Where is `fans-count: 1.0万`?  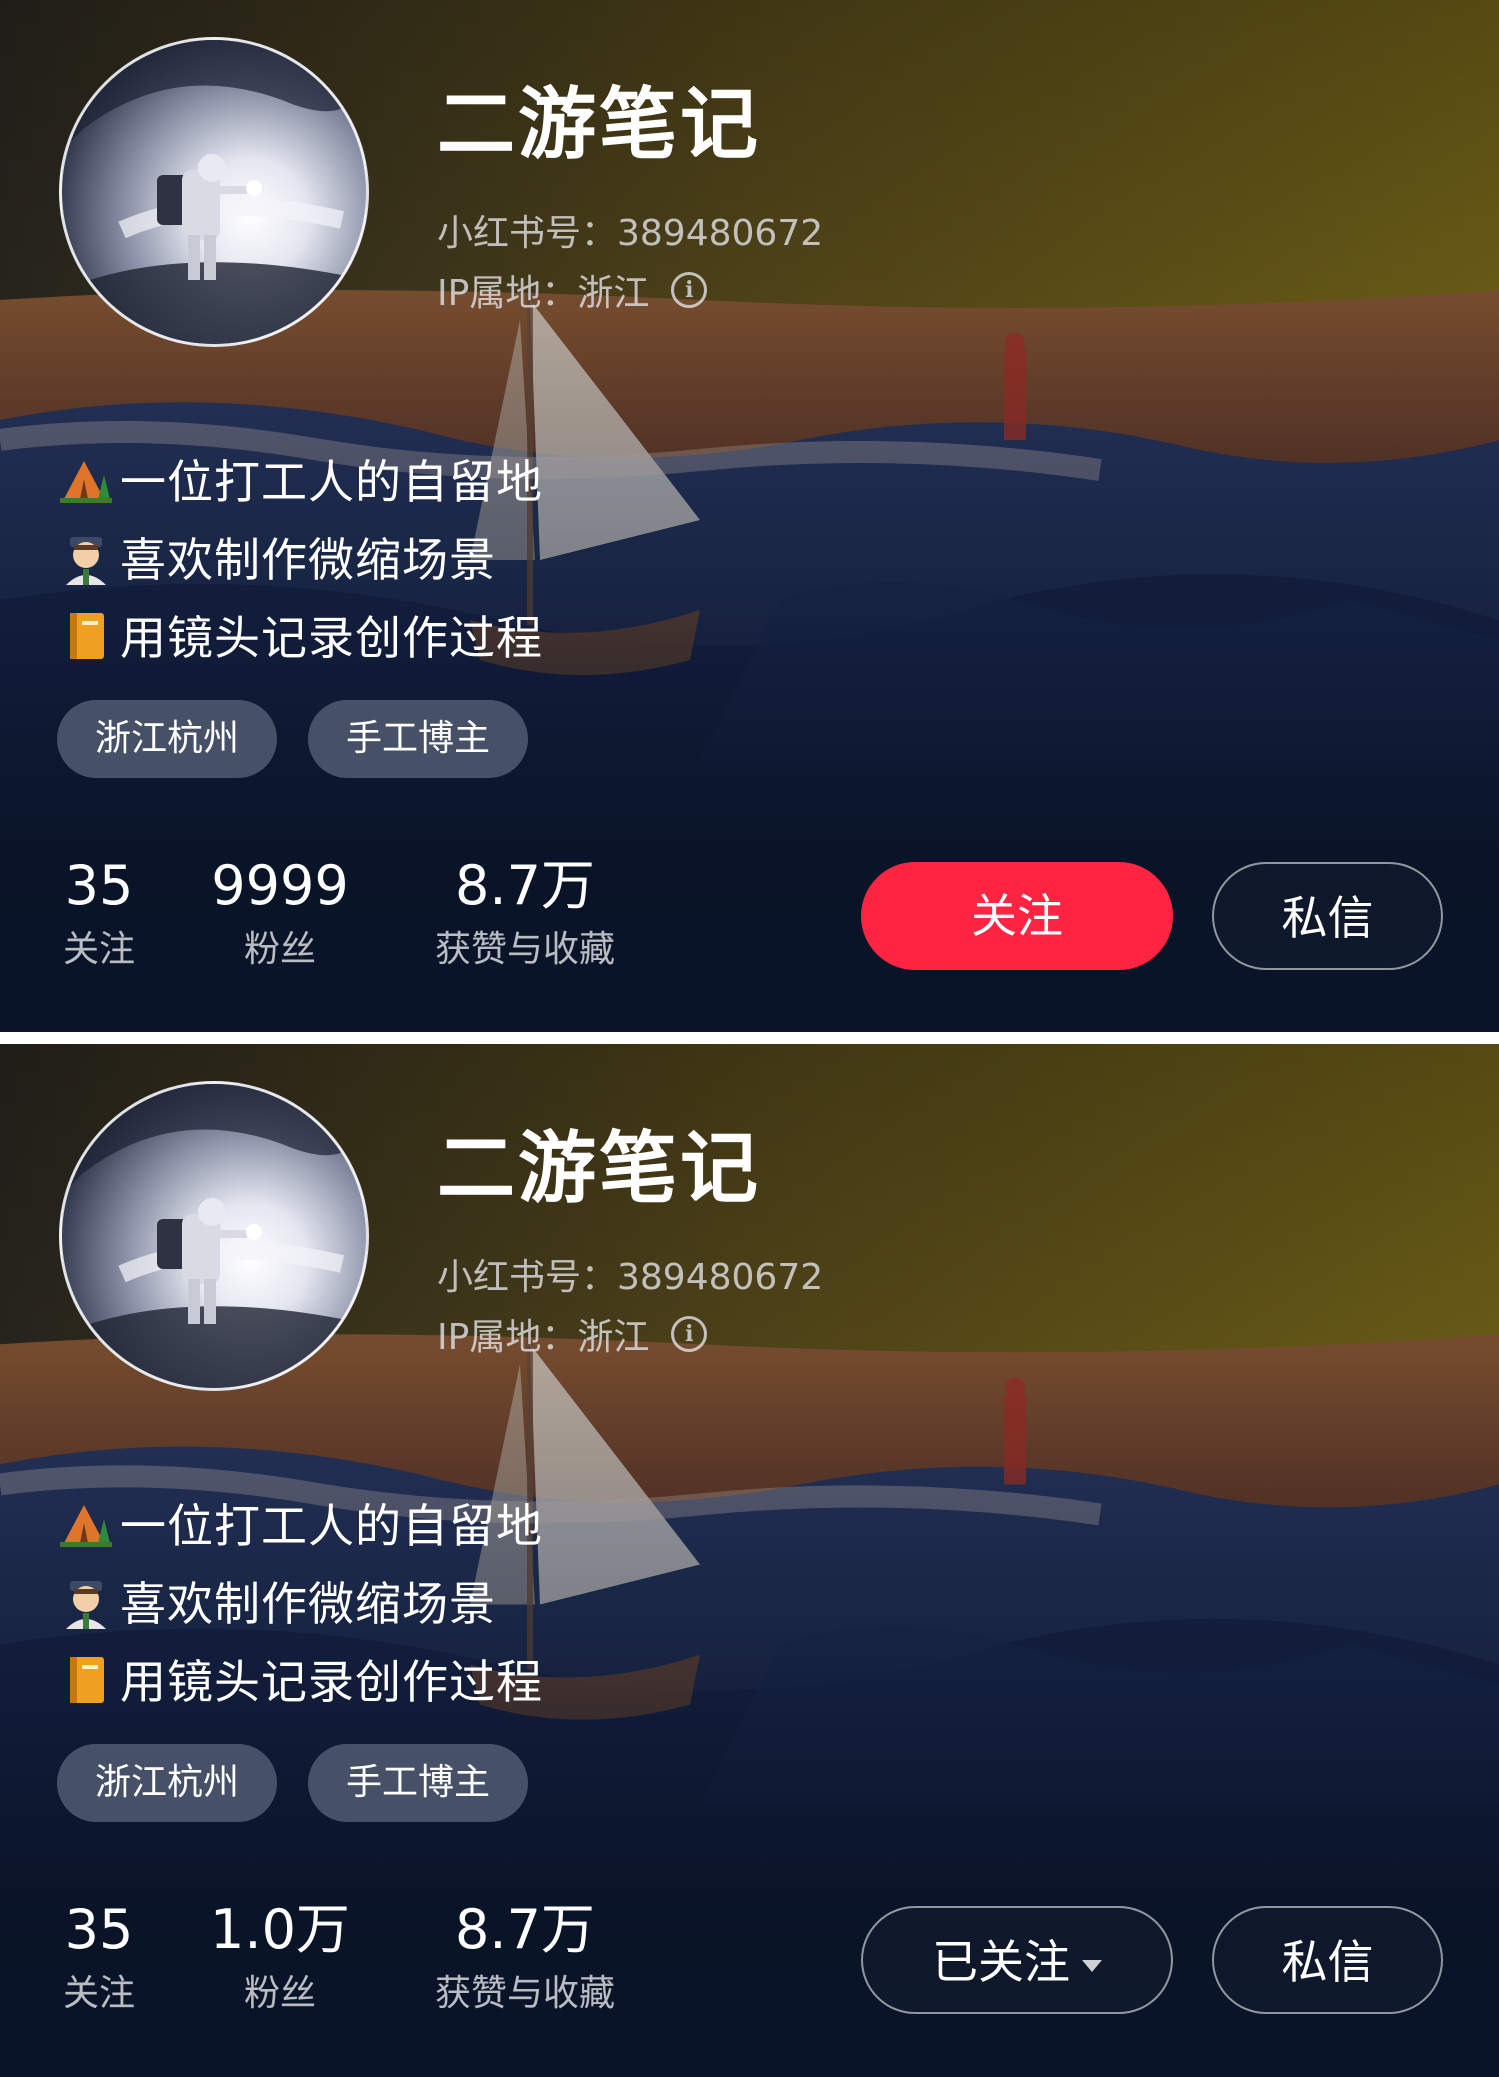 fans-count: 1.0万 is located at coordinates (280, 1929).